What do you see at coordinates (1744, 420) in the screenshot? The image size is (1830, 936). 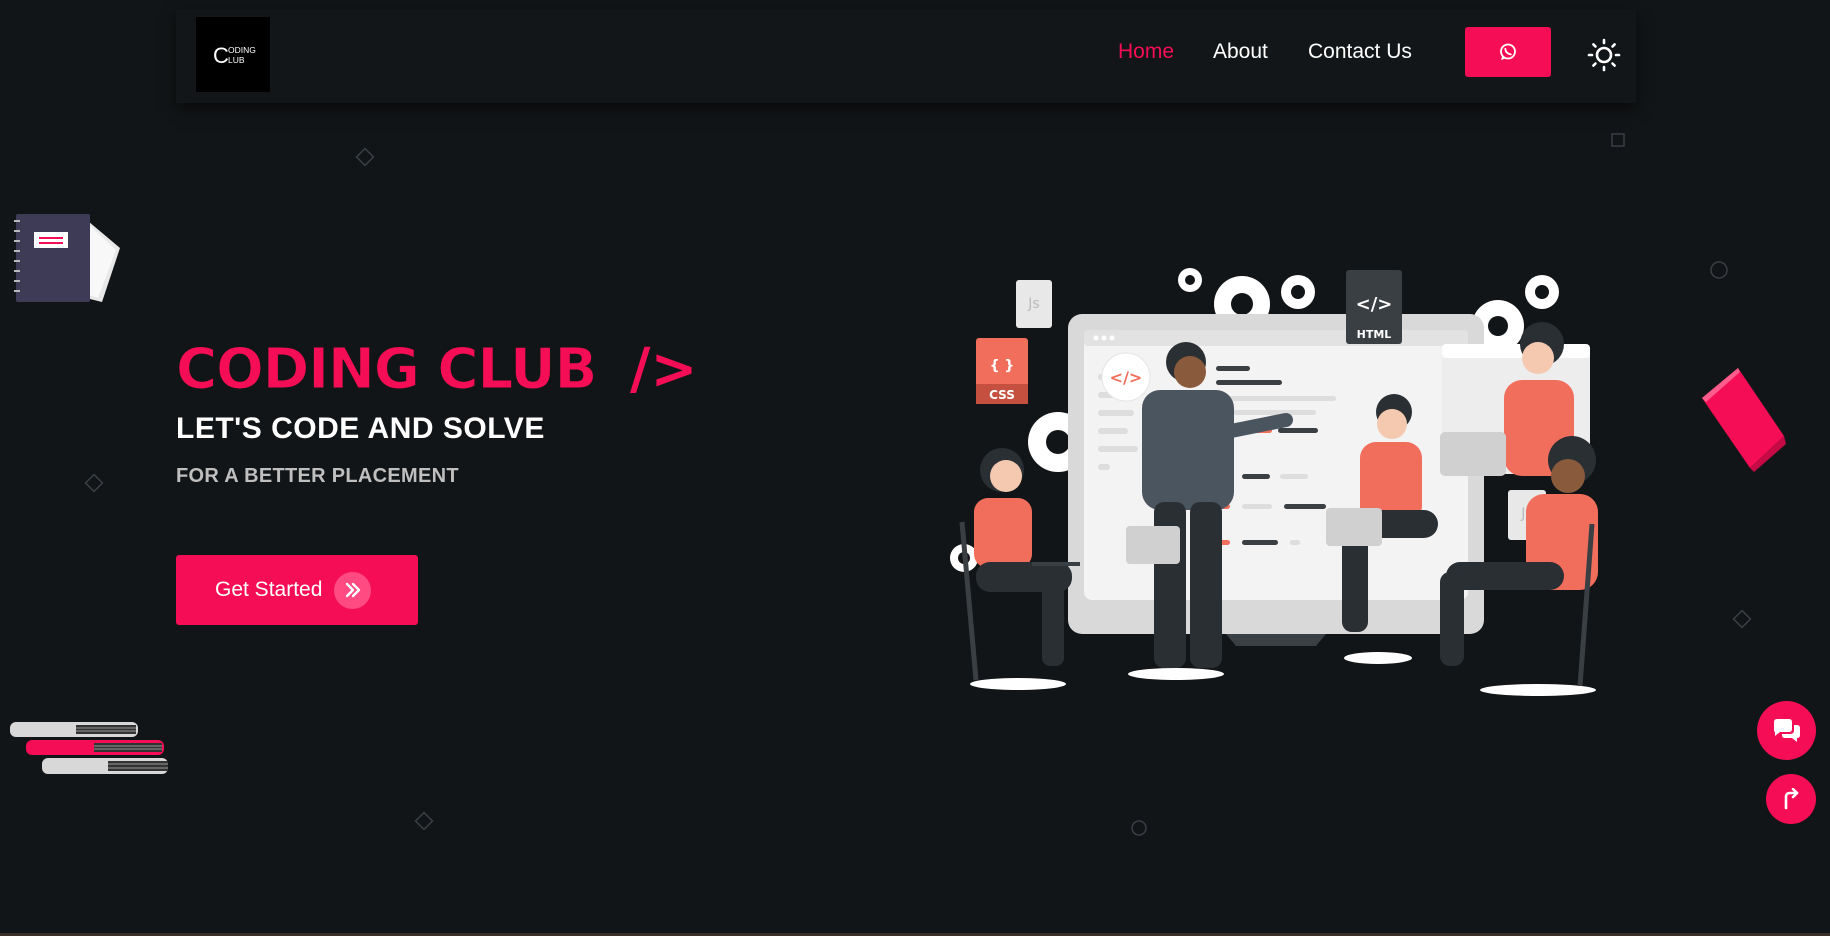 I see `book-graphic` at bounding box center [1744, 420].